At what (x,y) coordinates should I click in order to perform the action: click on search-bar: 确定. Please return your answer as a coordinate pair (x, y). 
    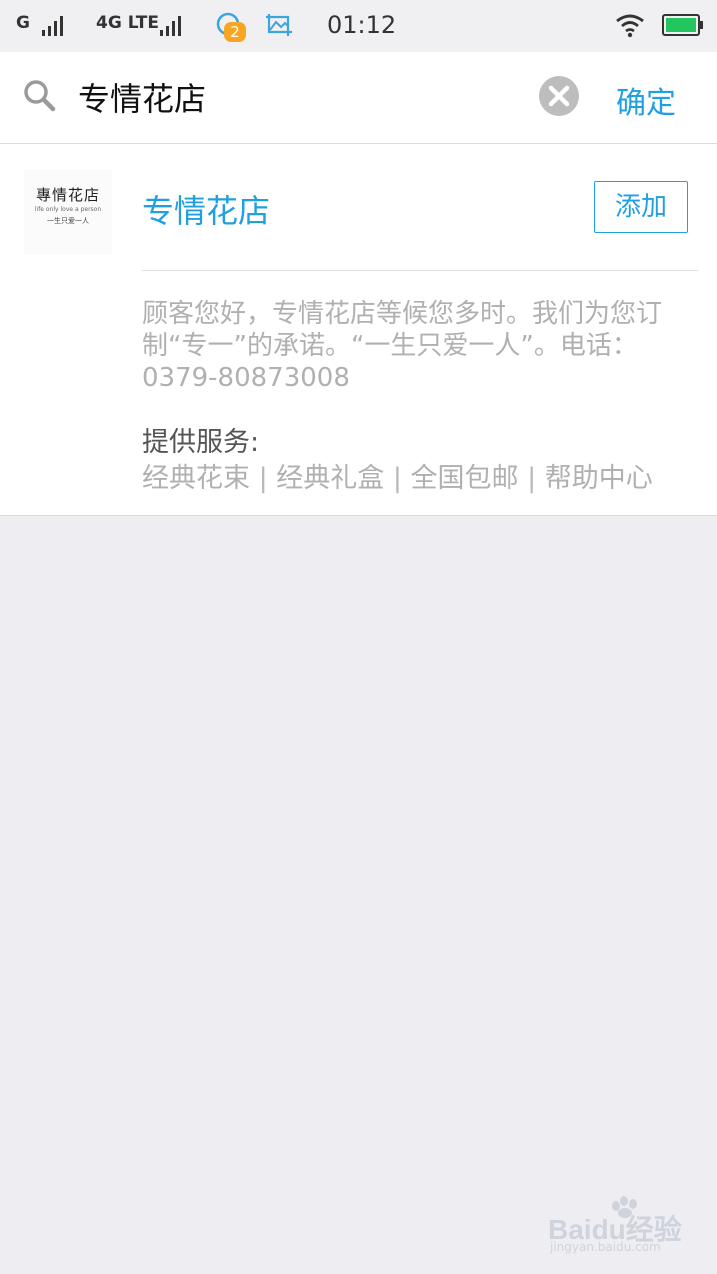
    Looking at the image, I should click on (358, 98).